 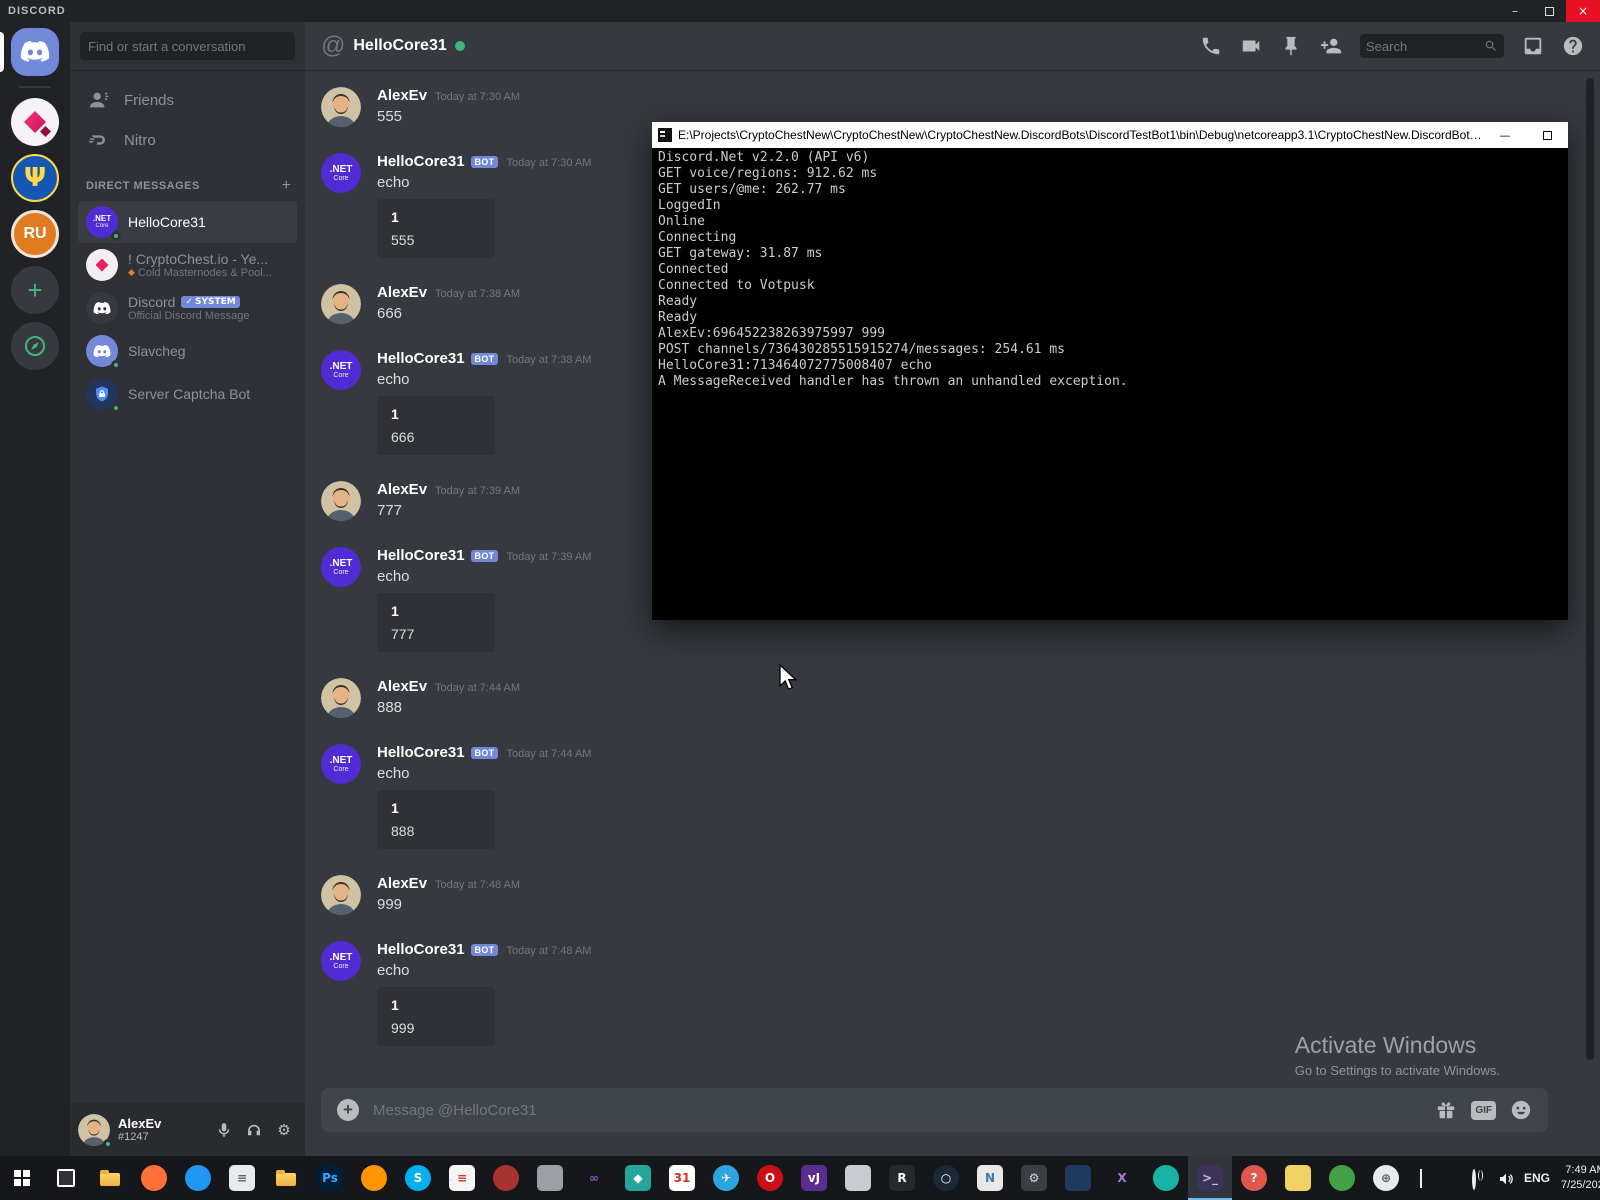 What do you see at coordinates (902, 1178) in the screenshot?
I see `taskbar-app-icon: R` at bounding box center [902, 1178].